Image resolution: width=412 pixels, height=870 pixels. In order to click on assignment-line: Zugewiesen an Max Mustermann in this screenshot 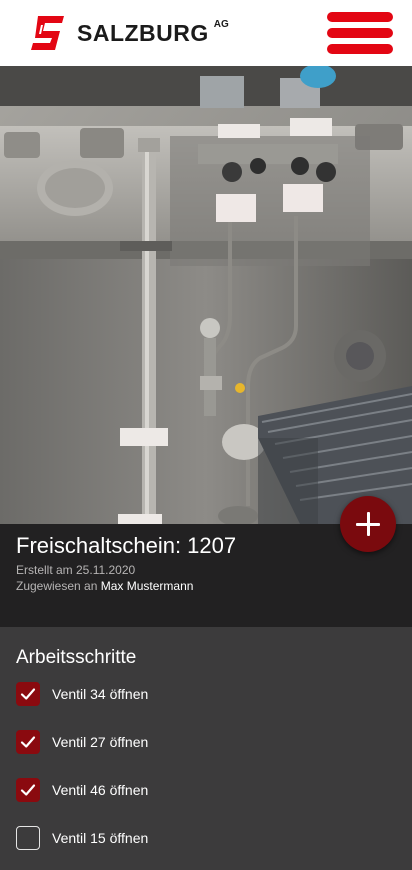, I will do `click(104, 586)`.